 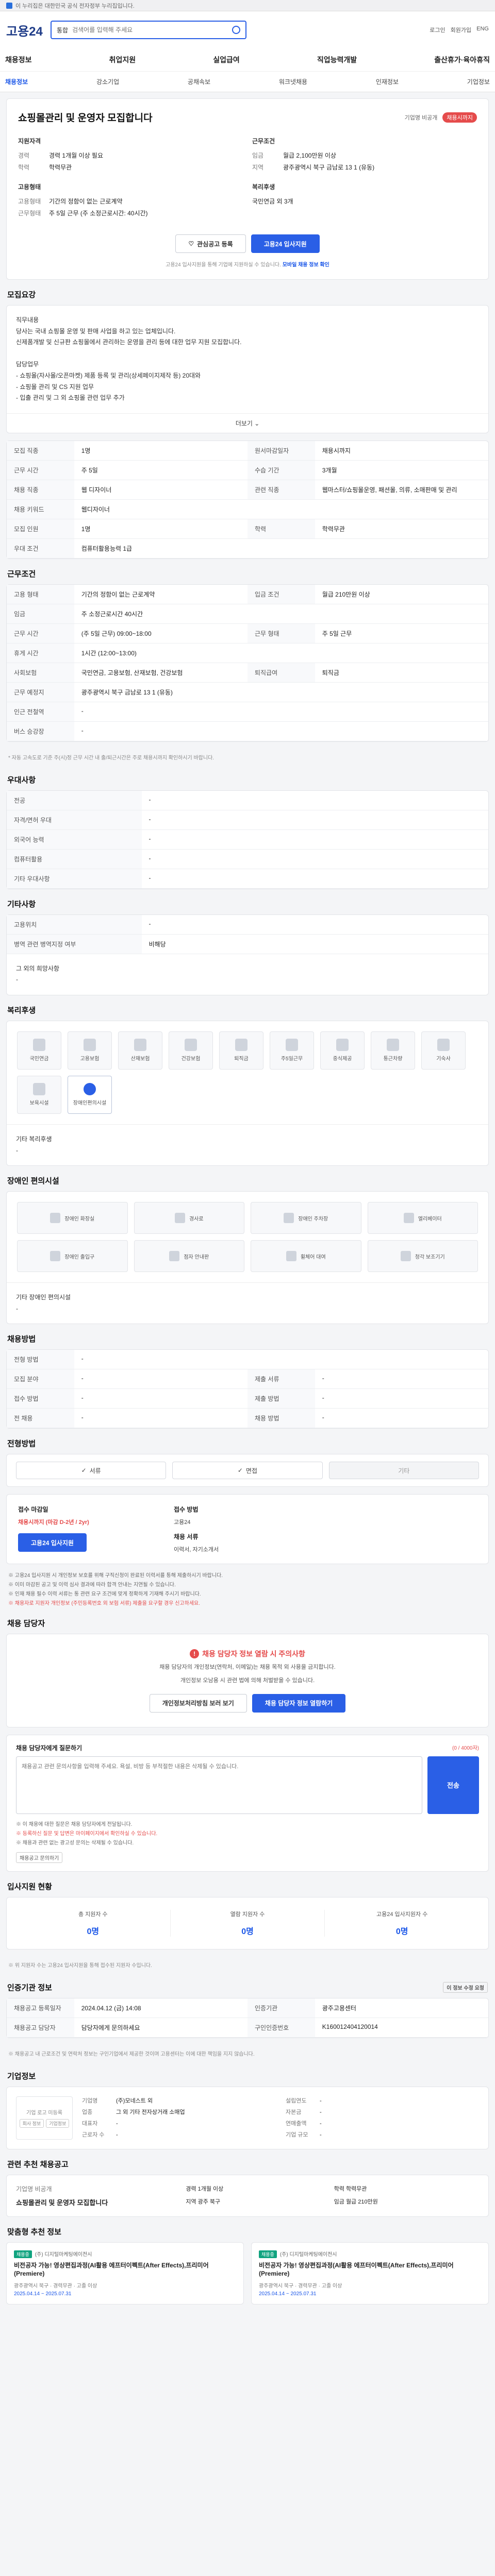 What do you see at coordinates (75, 1843) in the screenshot?
I see `question-note: ※ 채용과 관련 없는 광고성 문의는 삭제될 수 있습니다.` at bounding box center [75, 1843].